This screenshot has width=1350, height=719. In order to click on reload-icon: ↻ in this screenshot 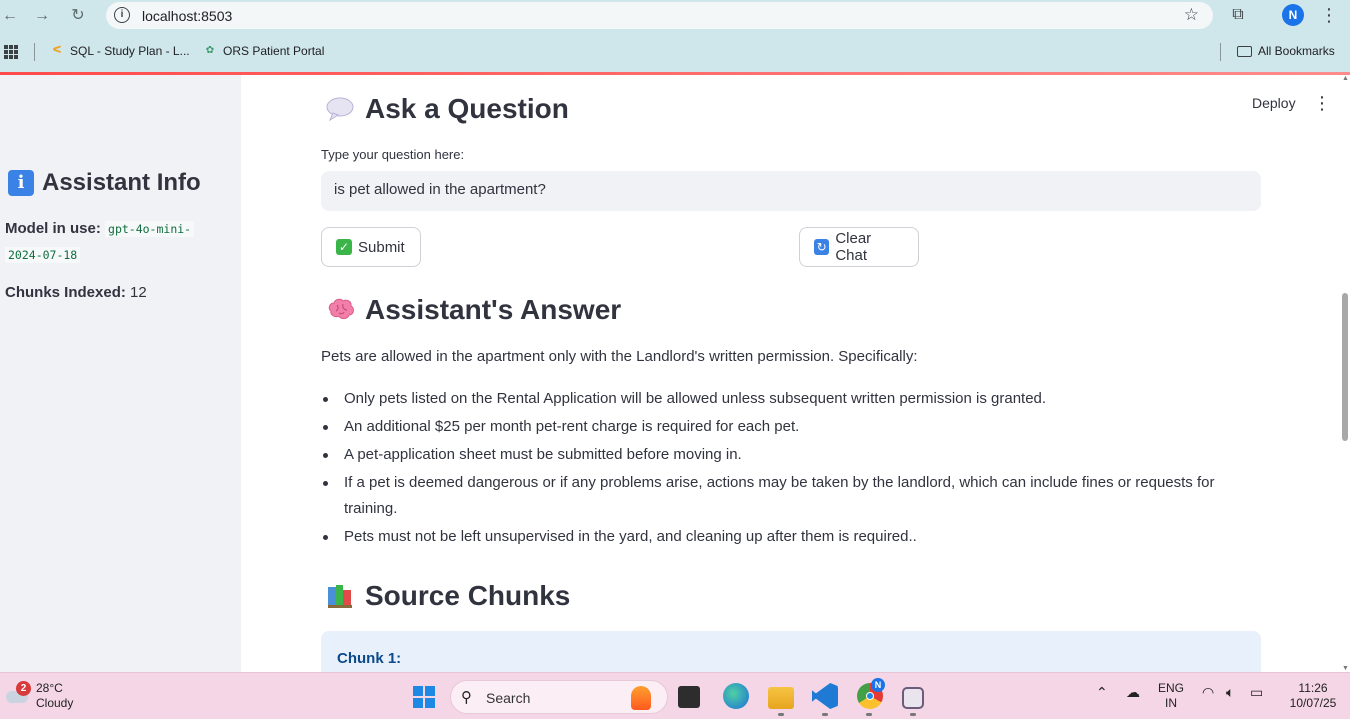, I will do `click(78, 16)`.